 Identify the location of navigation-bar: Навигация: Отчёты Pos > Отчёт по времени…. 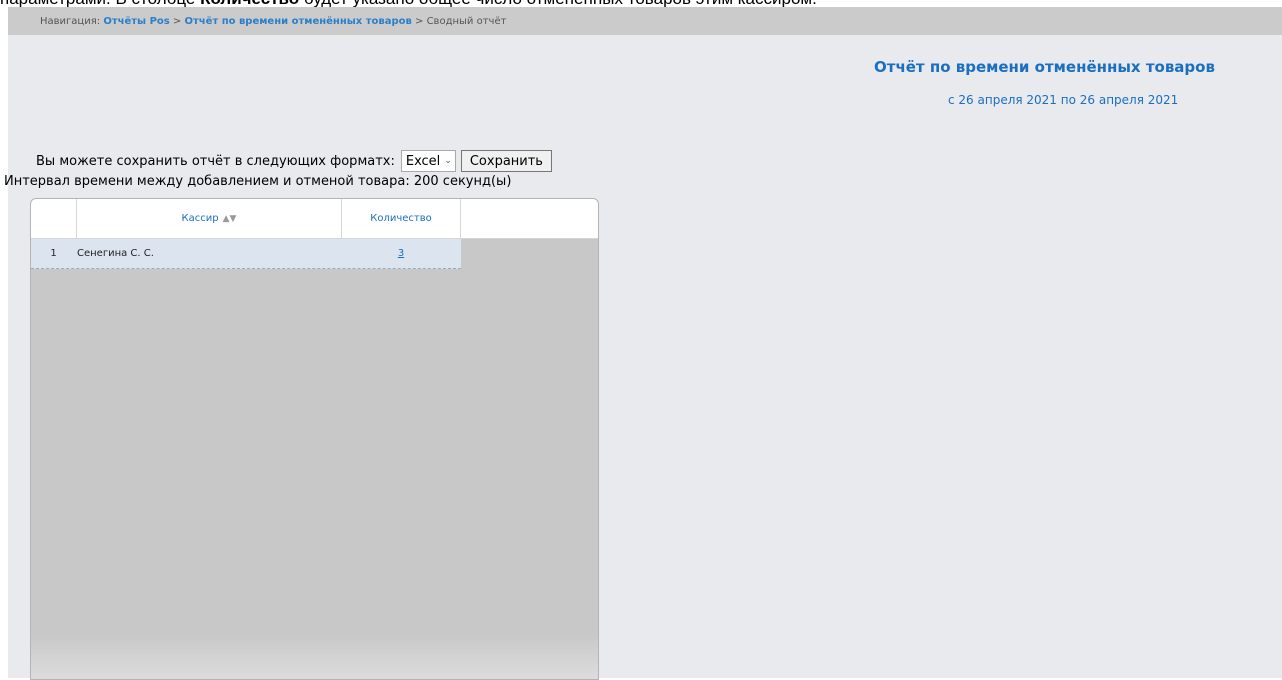
(645, 21).